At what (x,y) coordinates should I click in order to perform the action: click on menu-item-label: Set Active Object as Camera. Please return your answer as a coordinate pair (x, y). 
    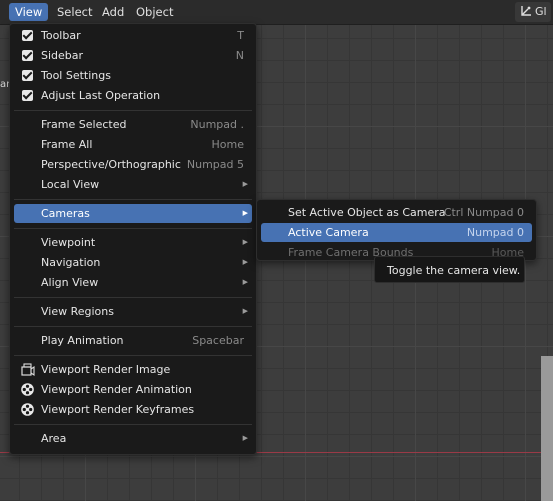
    Looking at the image, I should click on (367, 212).